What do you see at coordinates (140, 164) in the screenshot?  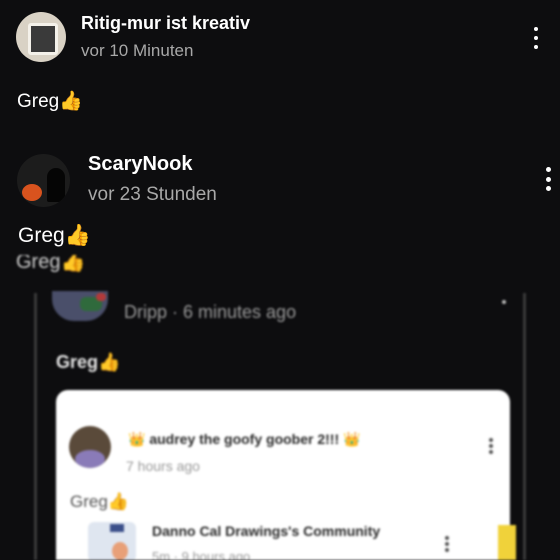 I see `author-name: ScaryNook` at bounding box center [140, 164].